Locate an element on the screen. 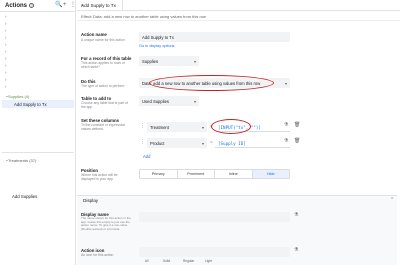 The width and height of the screenshot is (400, 265). position-toggle-group: Primary Prominent Inline Hide is located at coordinates (214, 174).